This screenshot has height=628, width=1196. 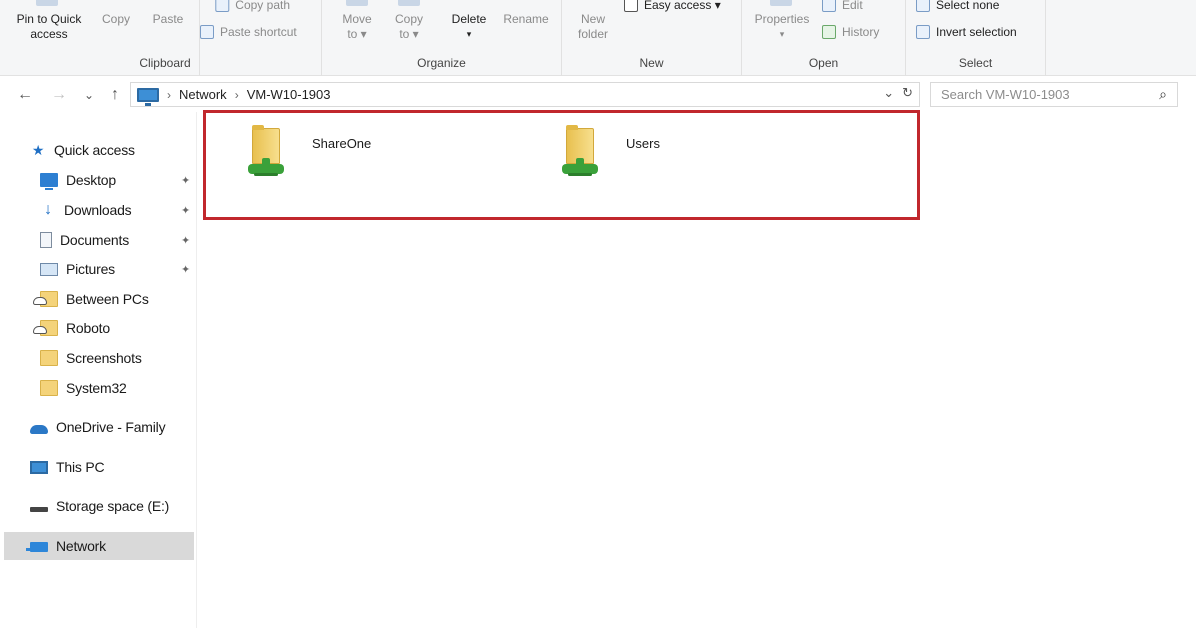 I want to click on star-icon: ★, so click(x=38, y=150).